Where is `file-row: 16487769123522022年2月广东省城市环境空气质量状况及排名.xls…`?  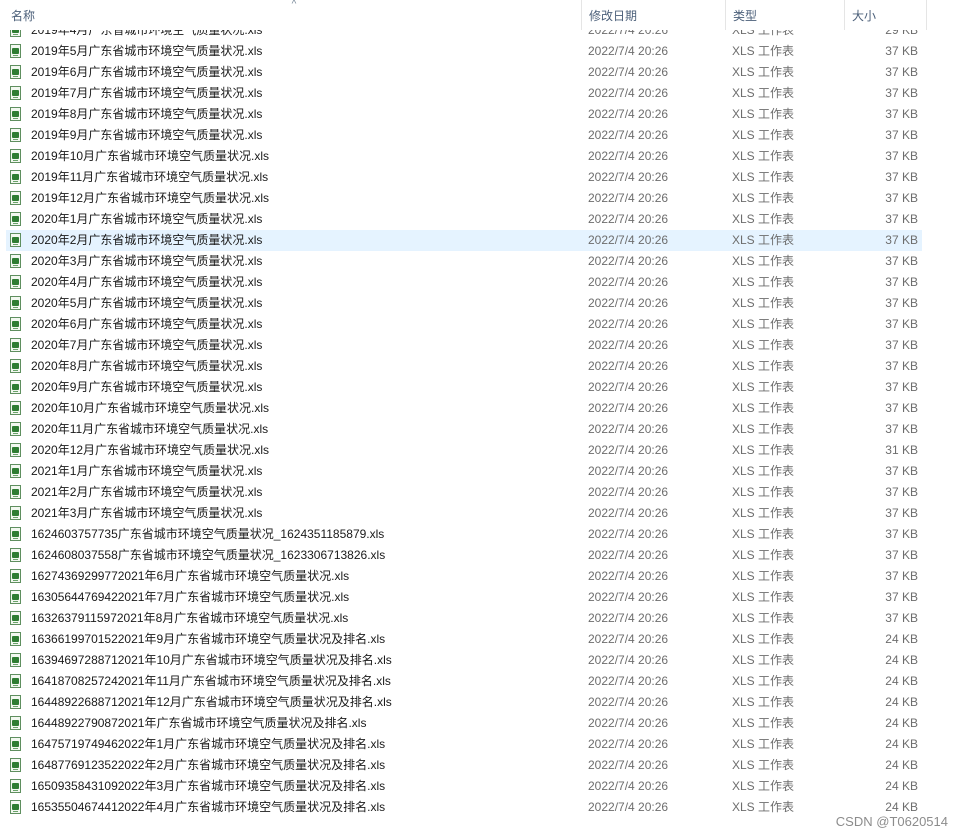
file-row: 16487769123522022年2月广东省城市环境空气质量状况及排名.xls… is located at coordinates (464, 765).